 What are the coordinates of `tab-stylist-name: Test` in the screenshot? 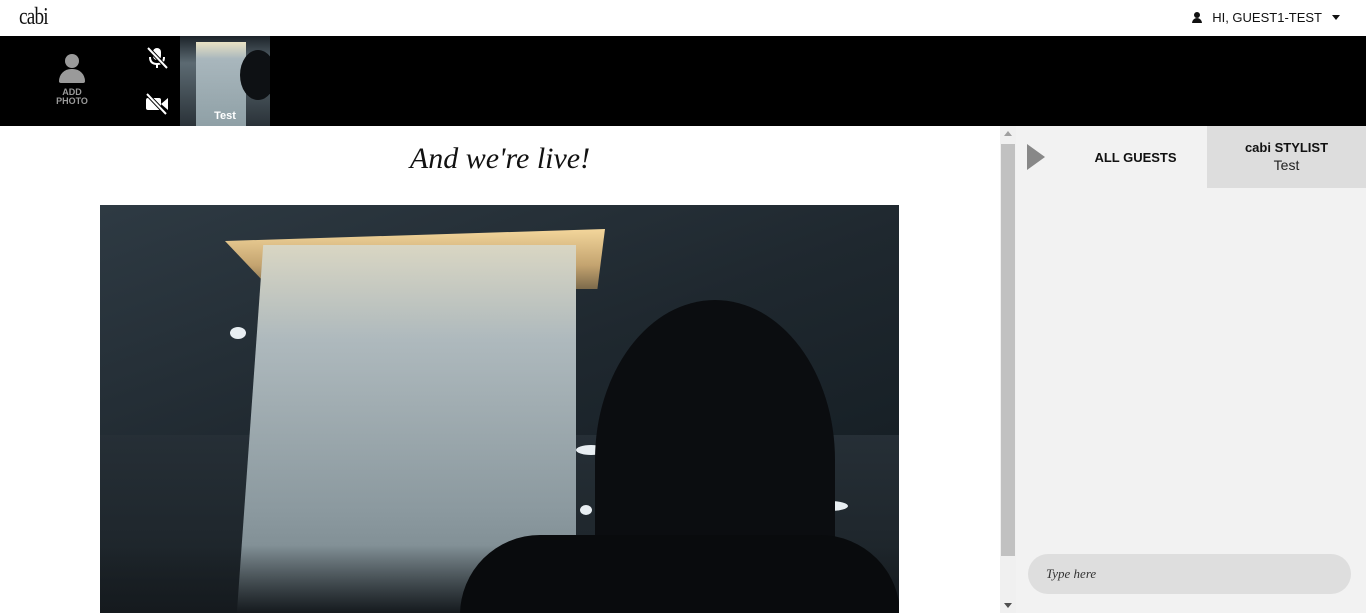 It's located at (1286, 165).